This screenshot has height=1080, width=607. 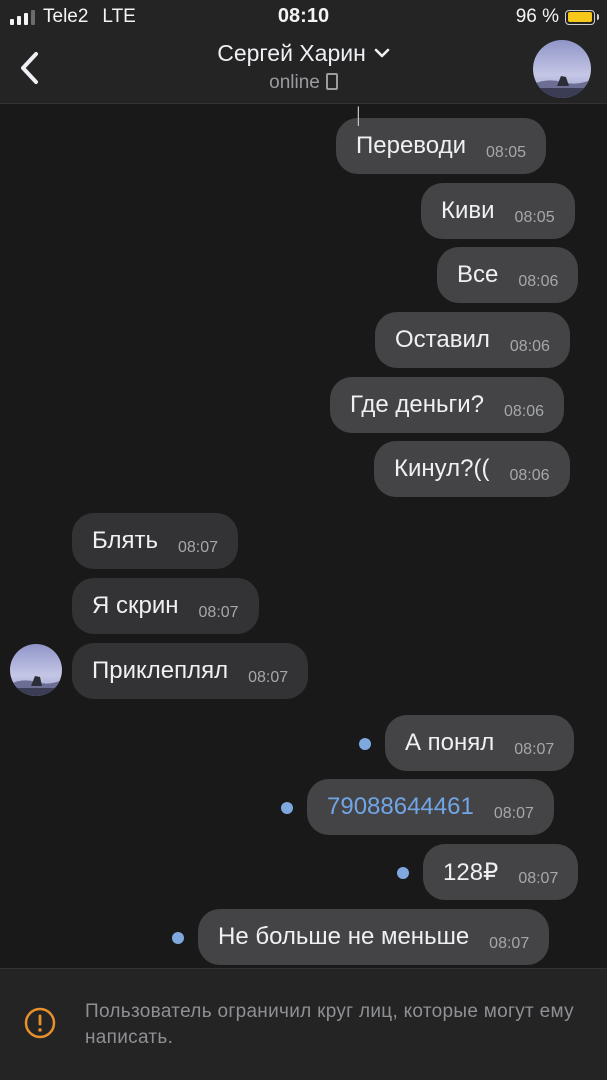 I want to click on mobile-phone-icon, so click(x=331, y=81).